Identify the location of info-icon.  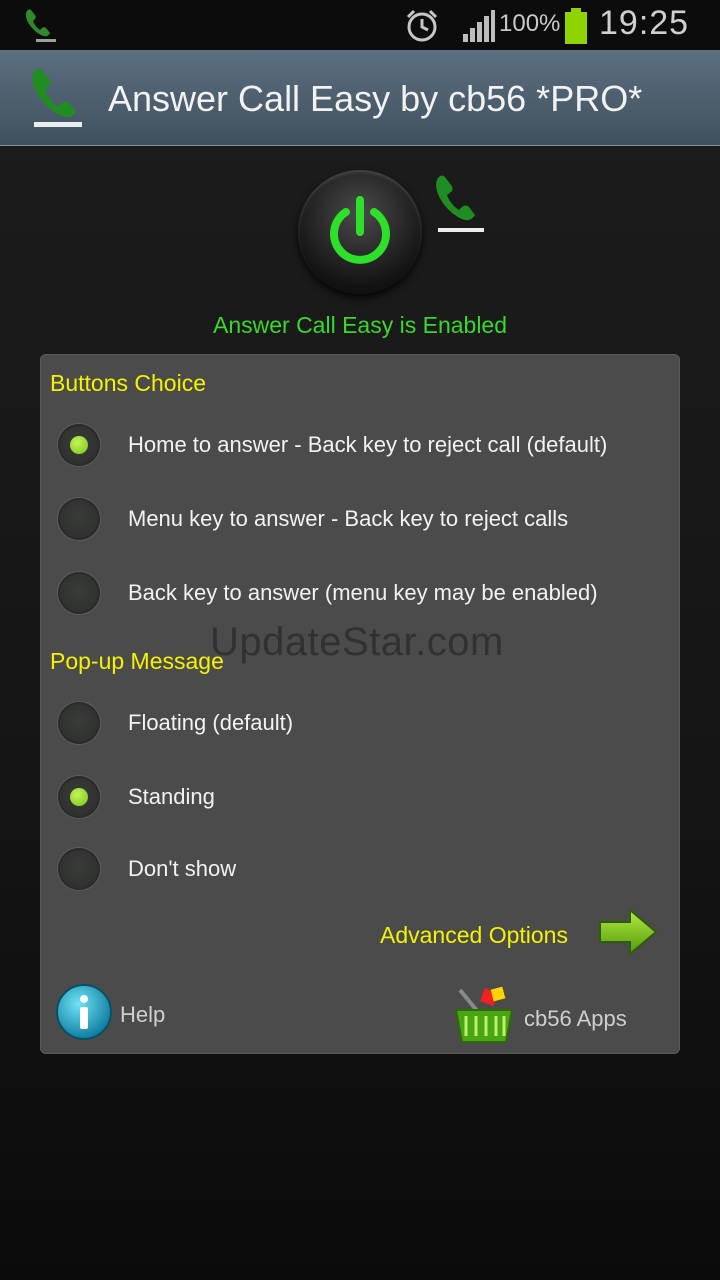
(84, 1014).